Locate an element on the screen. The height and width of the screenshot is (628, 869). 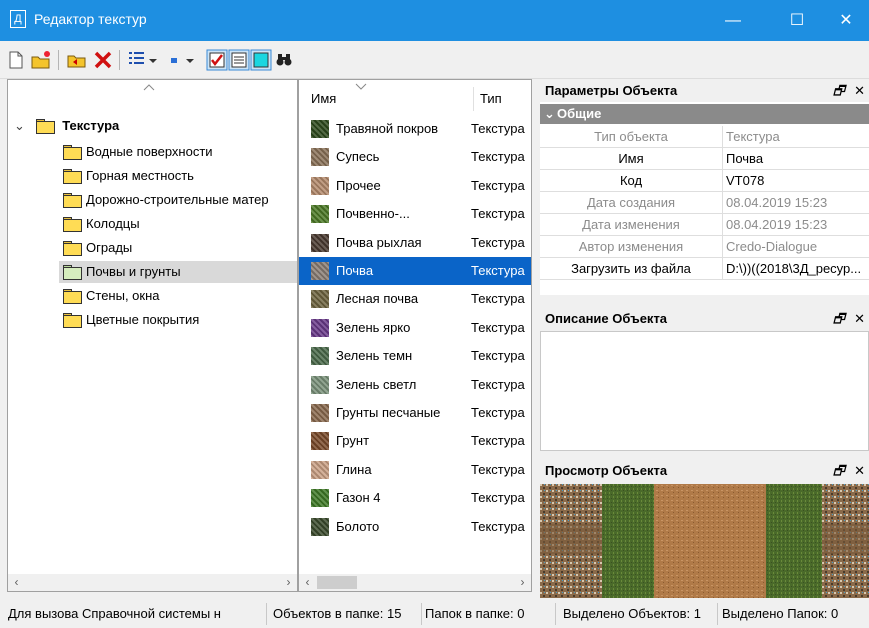
list-item-name: Травяной покров is located at coordinates (387, 128).